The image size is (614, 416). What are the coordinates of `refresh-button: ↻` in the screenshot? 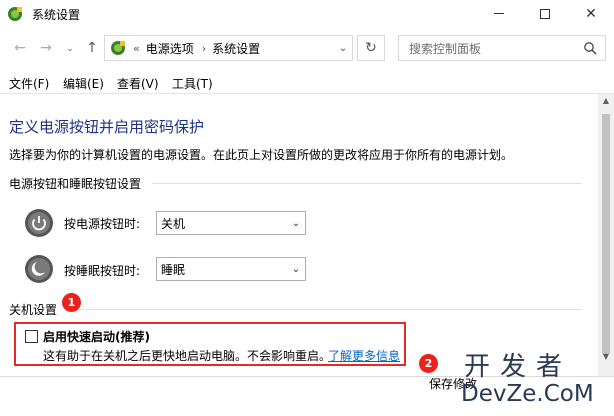 It's located at (371, 48).